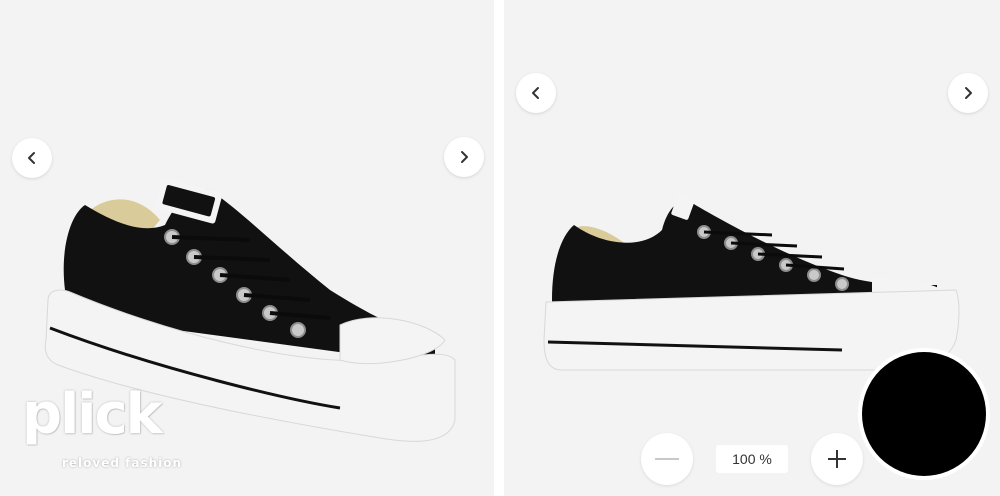 The image size is (1000, 496). I want to click on brand-wordmark: plick, so click(92, 414).